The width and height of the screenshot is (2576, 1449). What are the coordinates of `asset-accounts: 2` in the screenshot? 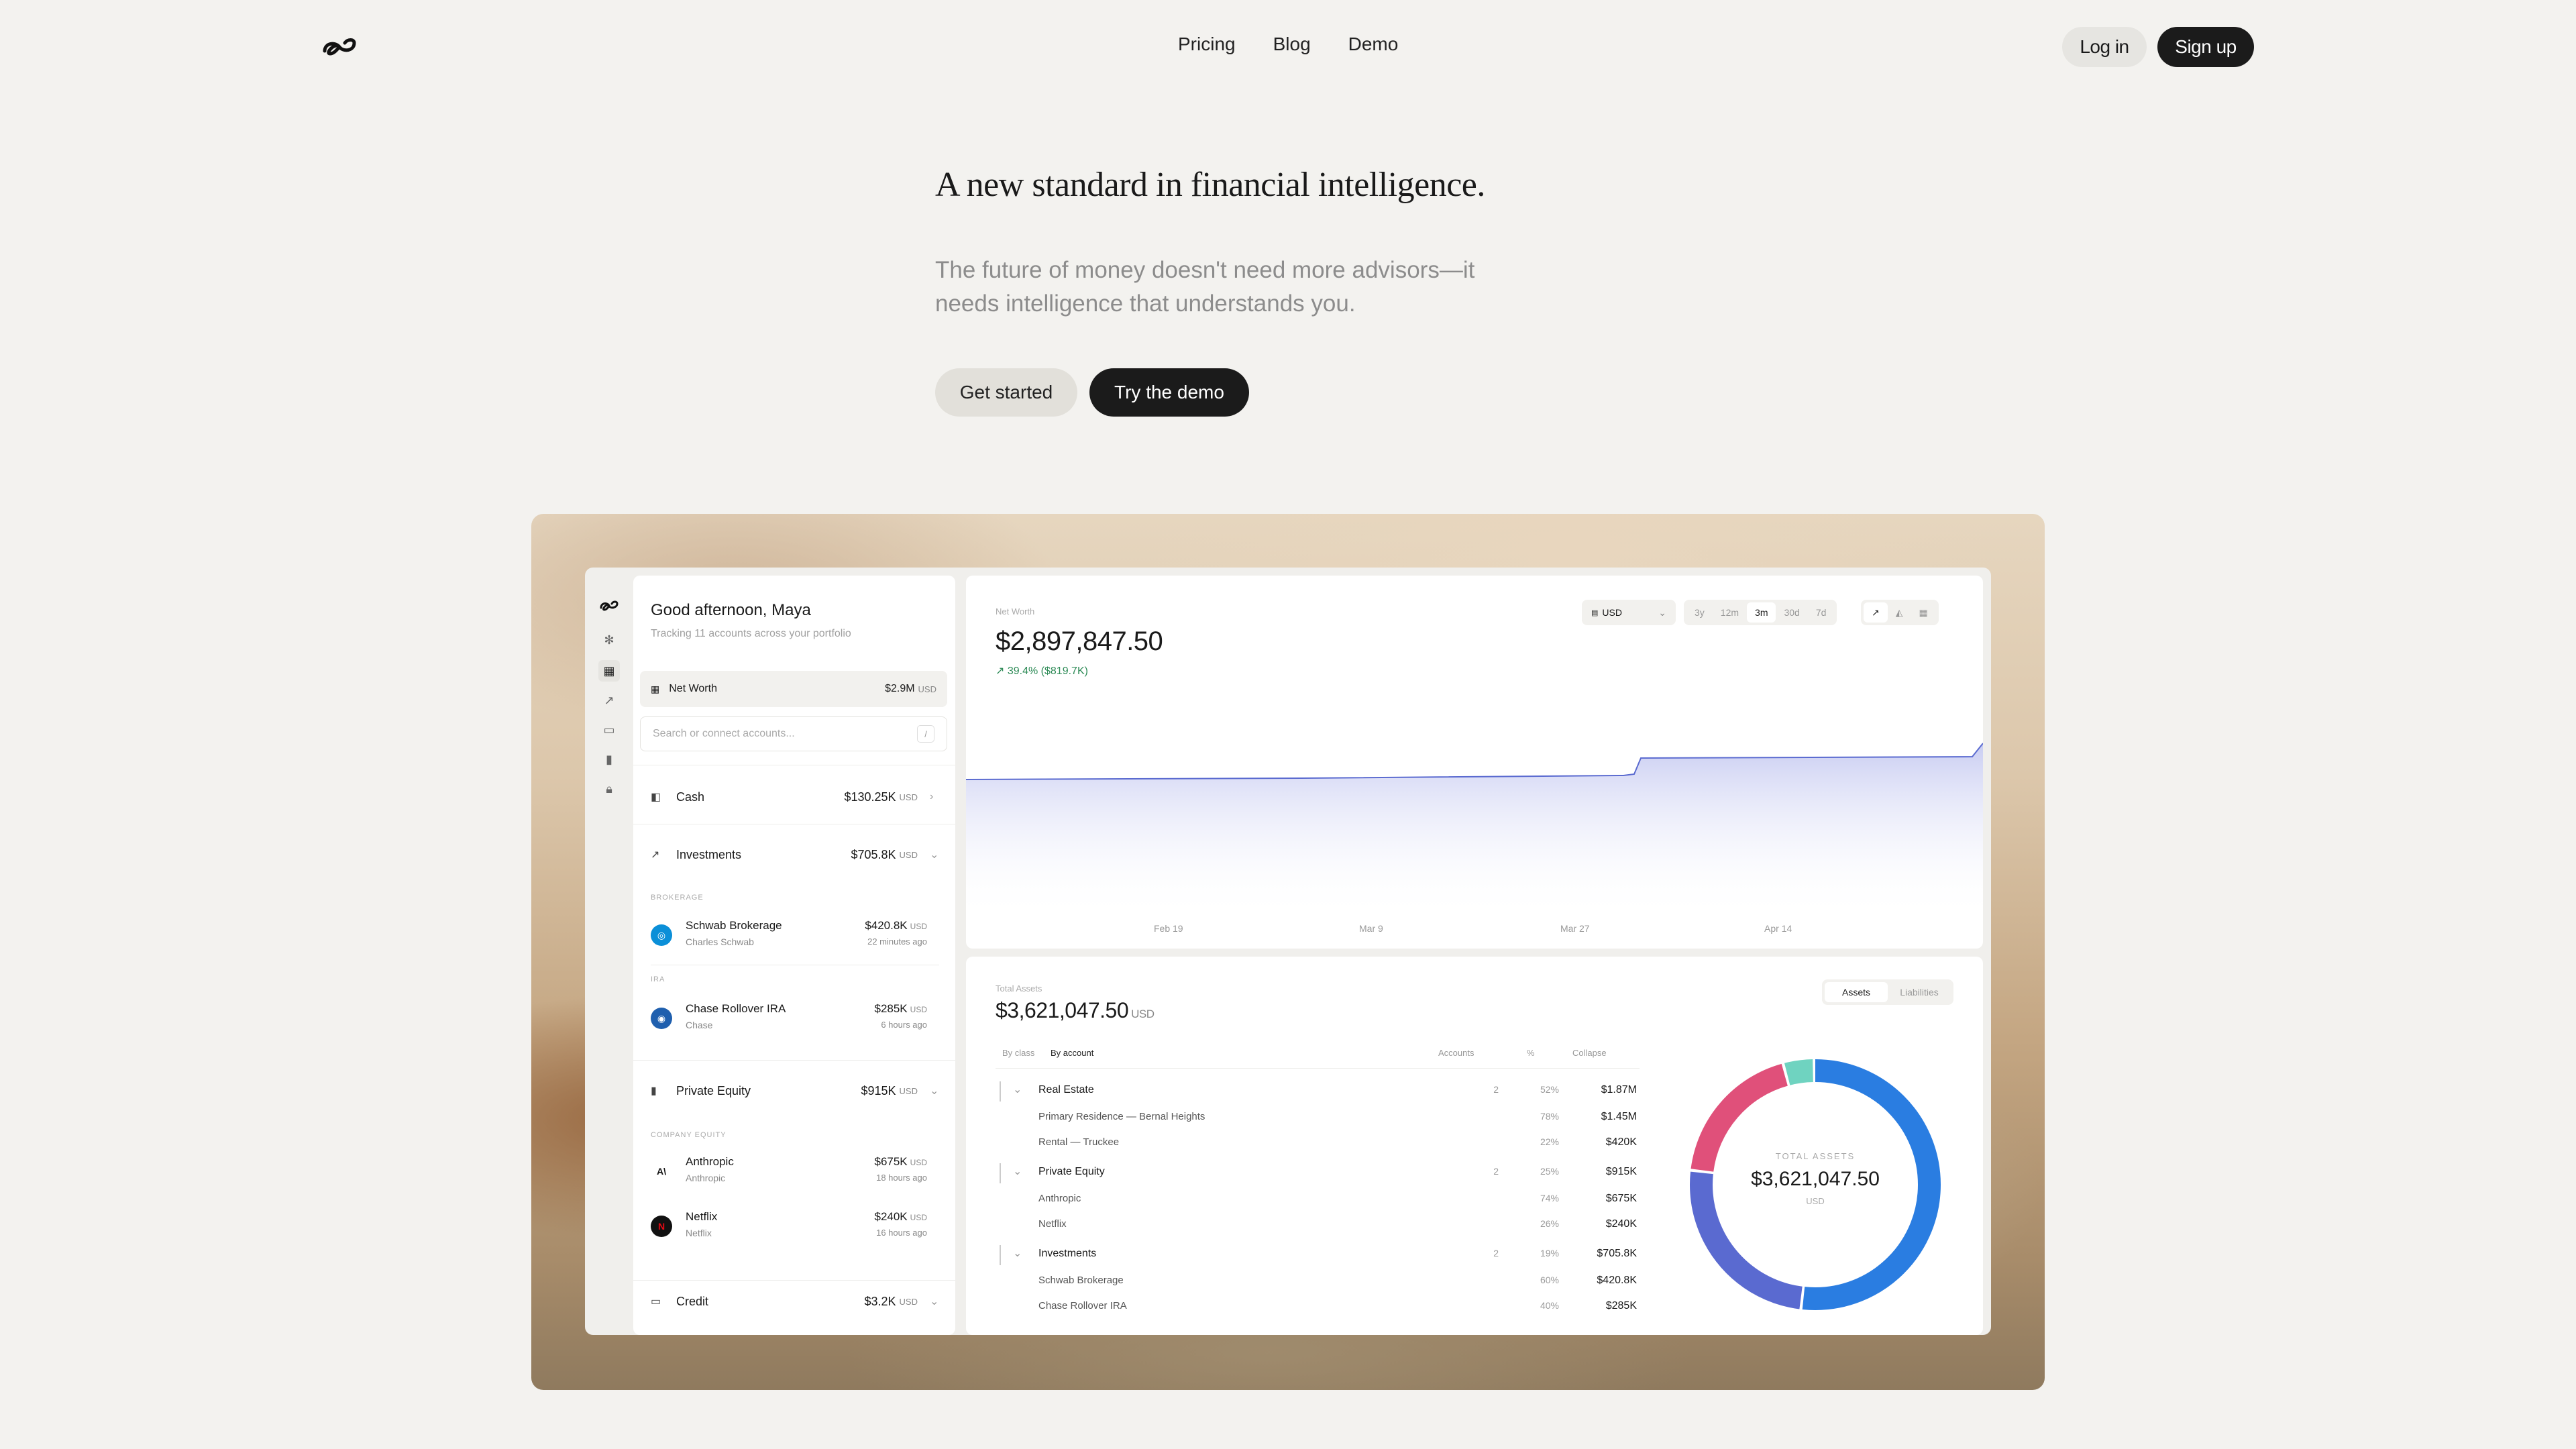 It's located at (1496, 1171).